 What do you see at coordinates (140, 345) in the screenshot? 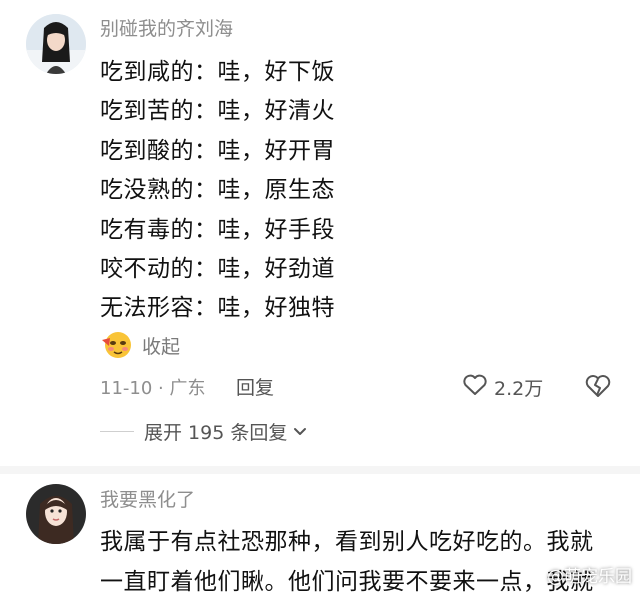
I see `collapse-button: 收起` at bounding box center [140, 345].